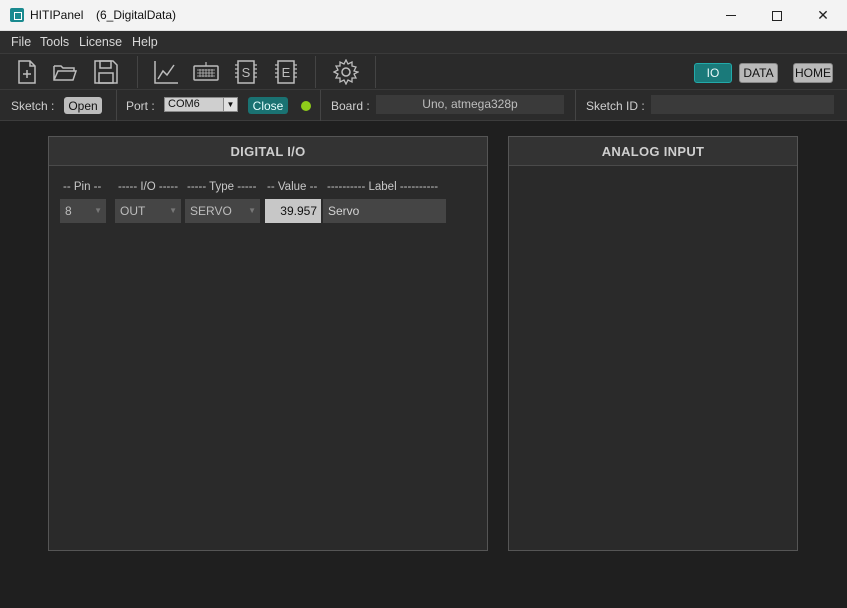 The image size is (847, 608). I want to click on minimize-icon, so click(731, 15).